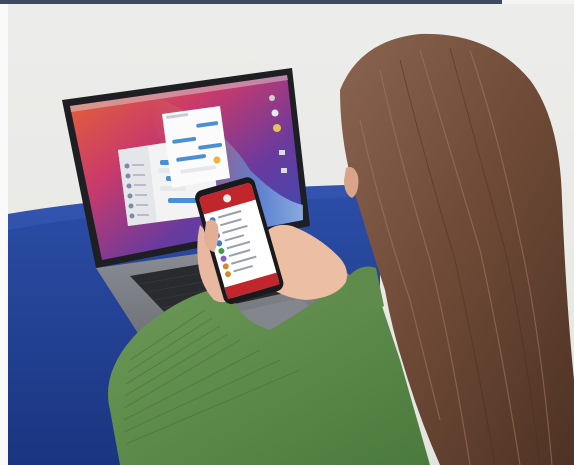 The height and width of the screenshot is (465, 574). I want to click on laptop-chat-window-front, so click(196, 147).